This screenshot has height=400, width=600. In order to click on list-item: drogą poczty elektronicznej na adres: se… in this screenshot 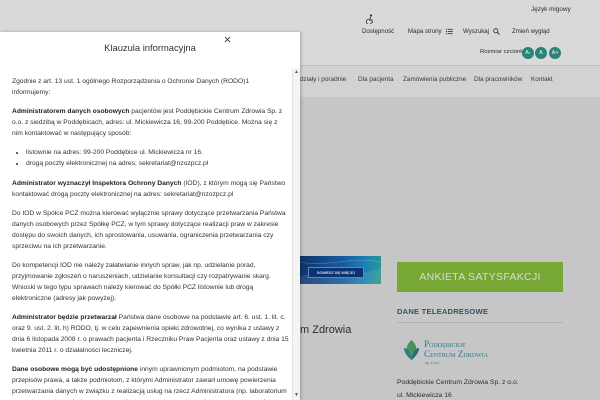, I will do `click(157, 163)`.